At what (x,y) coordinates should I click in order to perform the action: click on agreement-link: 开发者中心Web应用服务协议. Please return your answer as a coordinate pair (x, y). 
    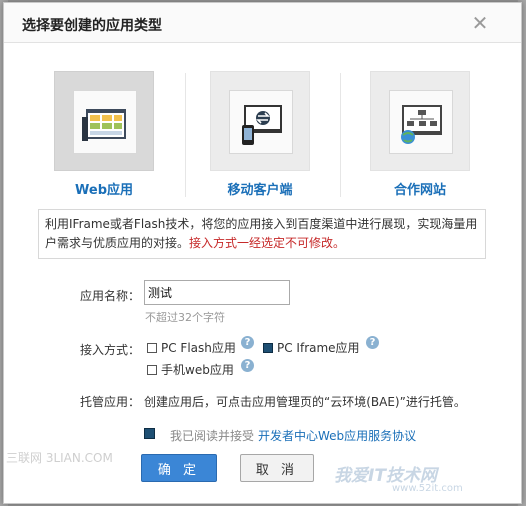
    Looking at the image, I should click on (337, 435).